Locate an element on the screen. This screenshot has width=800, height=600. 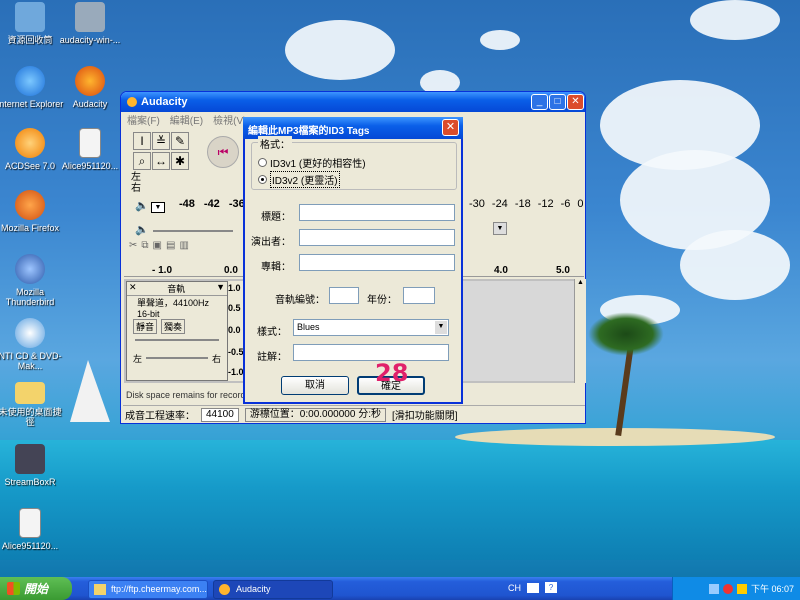
track-number-label: 音軌編號： is located at coordinates (300, 300).